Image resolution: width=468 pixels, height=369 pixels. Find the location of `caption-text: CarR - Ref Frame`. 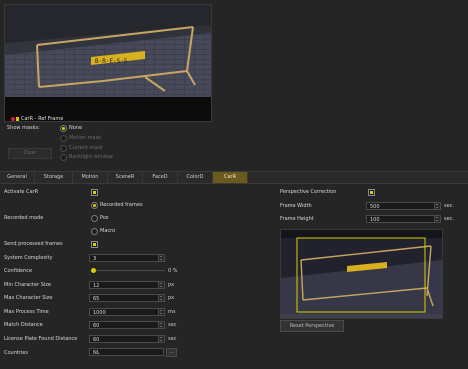

caption-text: CarR - Ref Frame is located at coordinates (42, 119).